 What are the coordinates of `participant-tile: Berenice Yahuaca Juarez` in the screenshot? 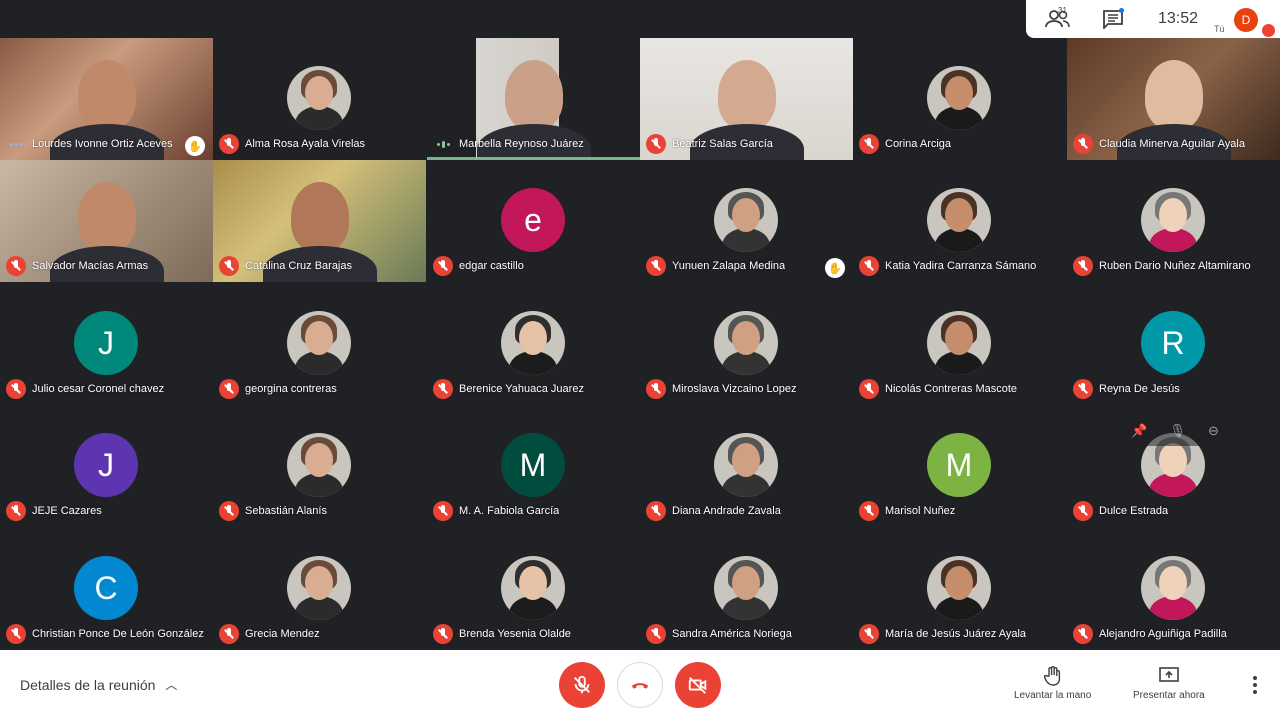 It's located at (533, 344).